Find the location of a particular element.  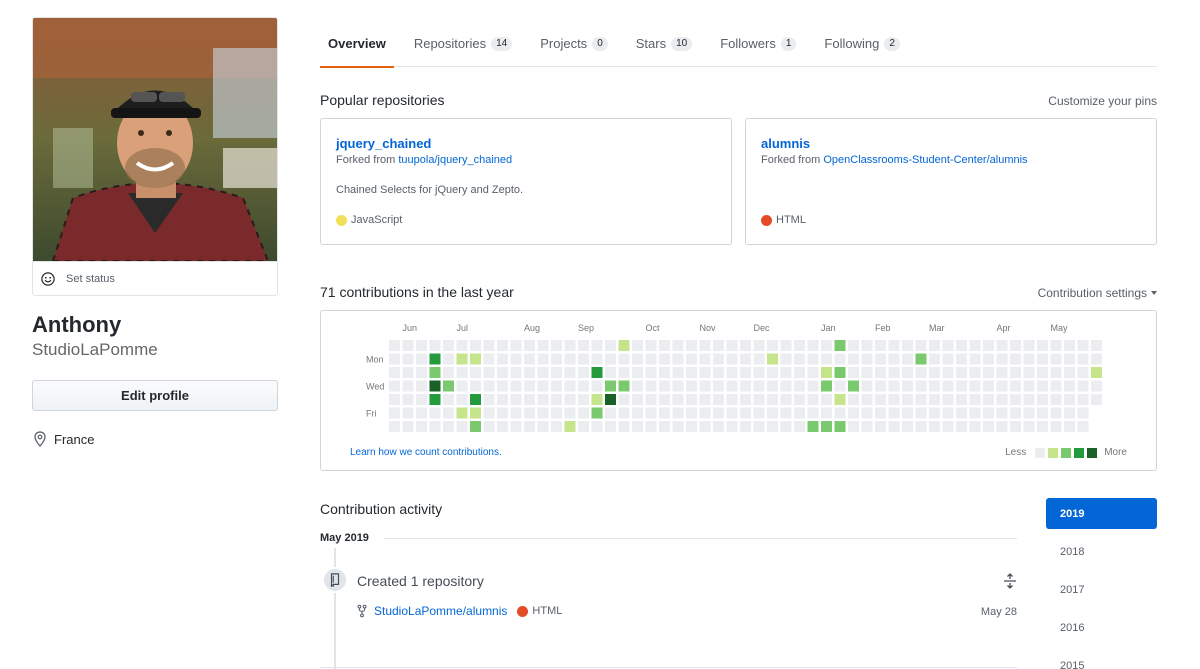

learn-contributions-link: Learn how we count contributions. is located at coordinates (426, 452).